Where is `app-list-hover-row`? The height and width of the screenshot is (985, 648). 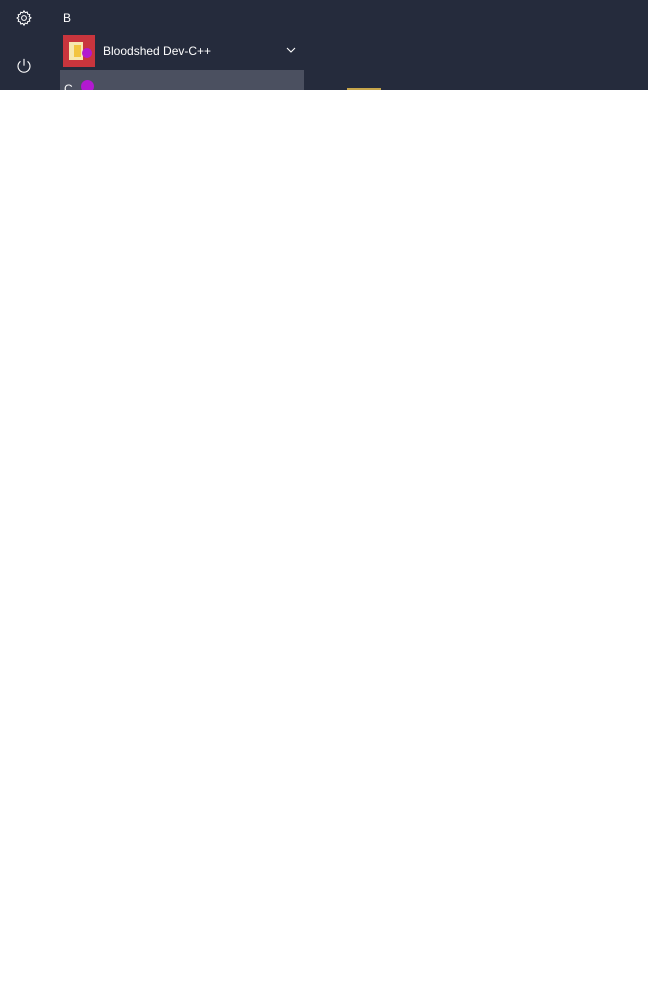 app-list-hover-row is located at coordinates (182, 80).